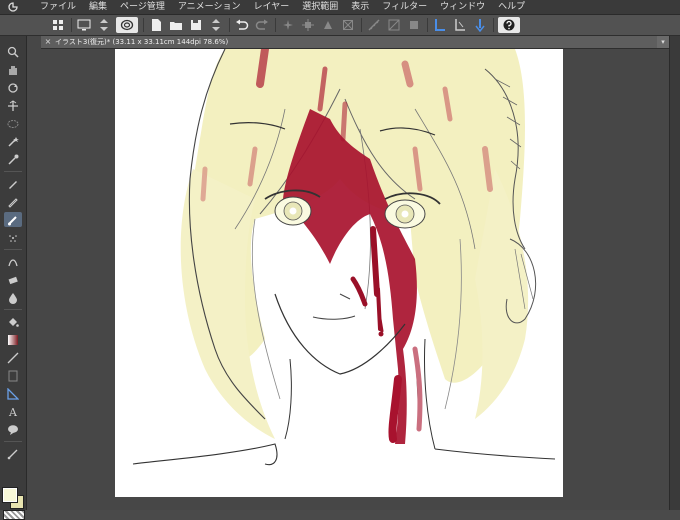  I want to click on snap-special-ruler-icon, so click(460, 25).